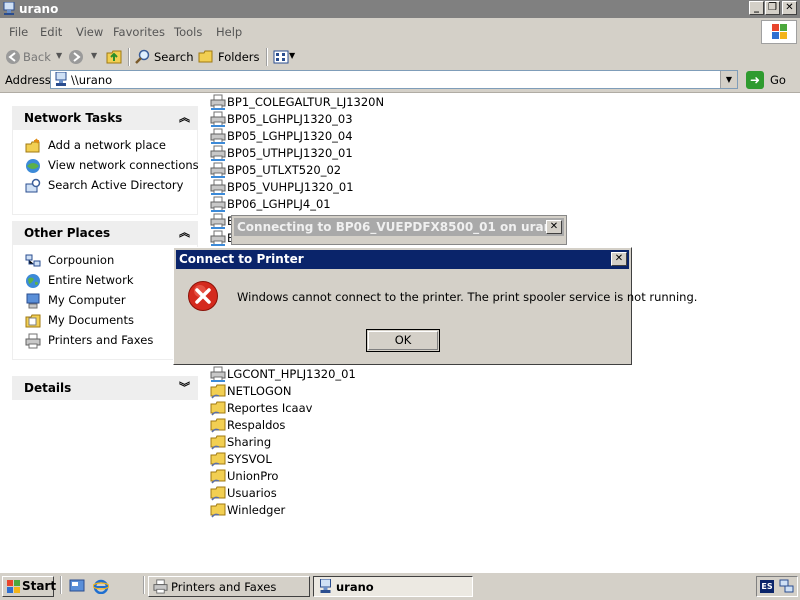  What do you see at coordinates (13, 57) in the screenshot?
I see `back-arrow-icon` at bounding box center [13, 57].